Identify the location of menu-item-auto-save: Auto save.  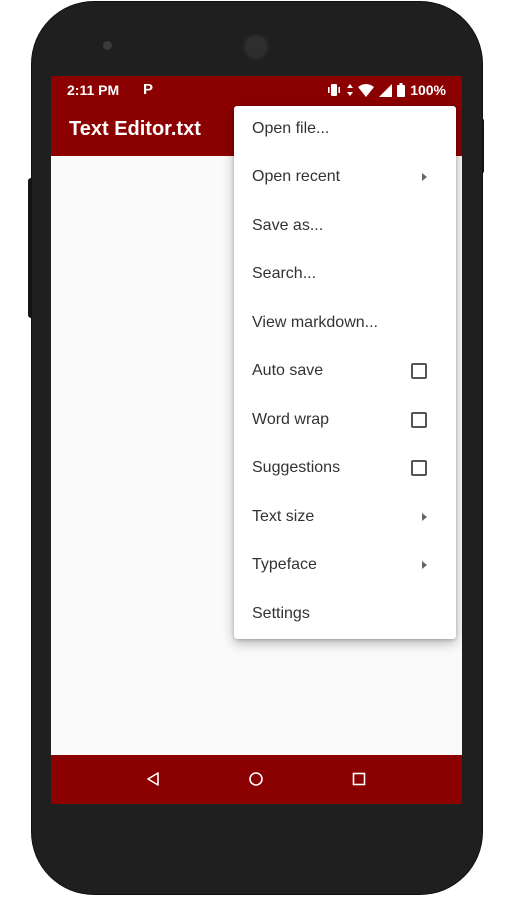
(345, 372).